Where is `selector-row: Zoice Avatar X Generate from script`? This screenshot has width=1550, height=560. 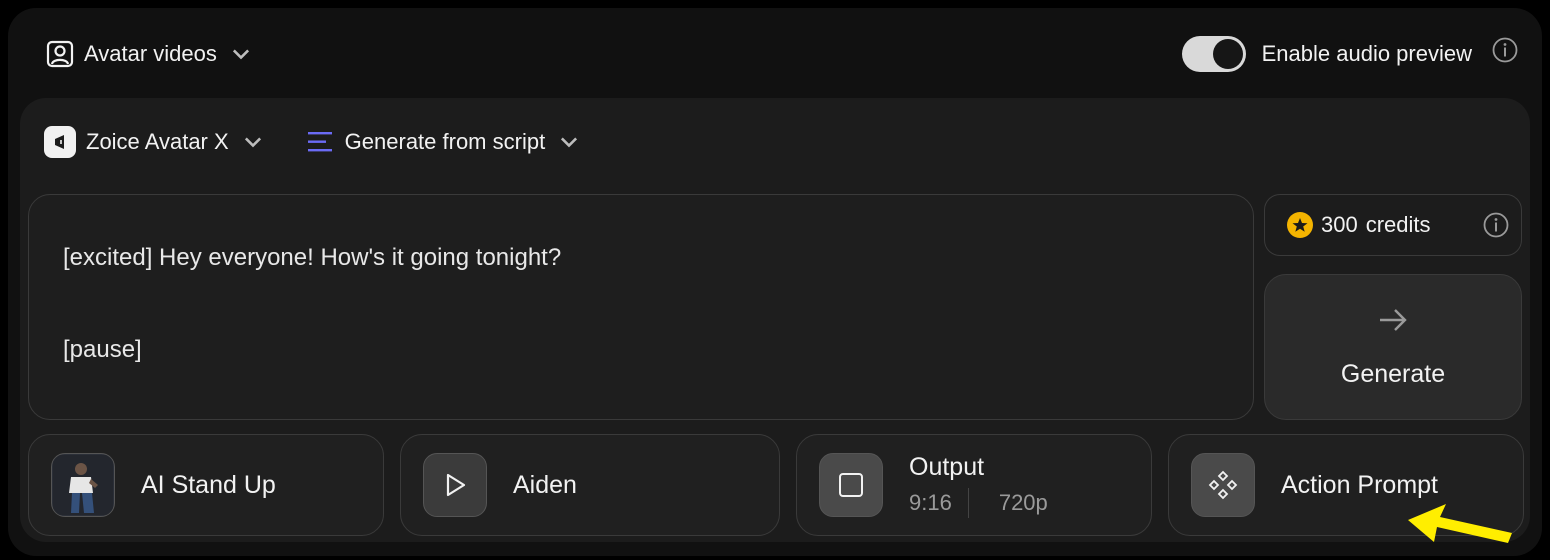 selector-row: Zoice Avatar X Generate from script is located at coordinates (311, 142).